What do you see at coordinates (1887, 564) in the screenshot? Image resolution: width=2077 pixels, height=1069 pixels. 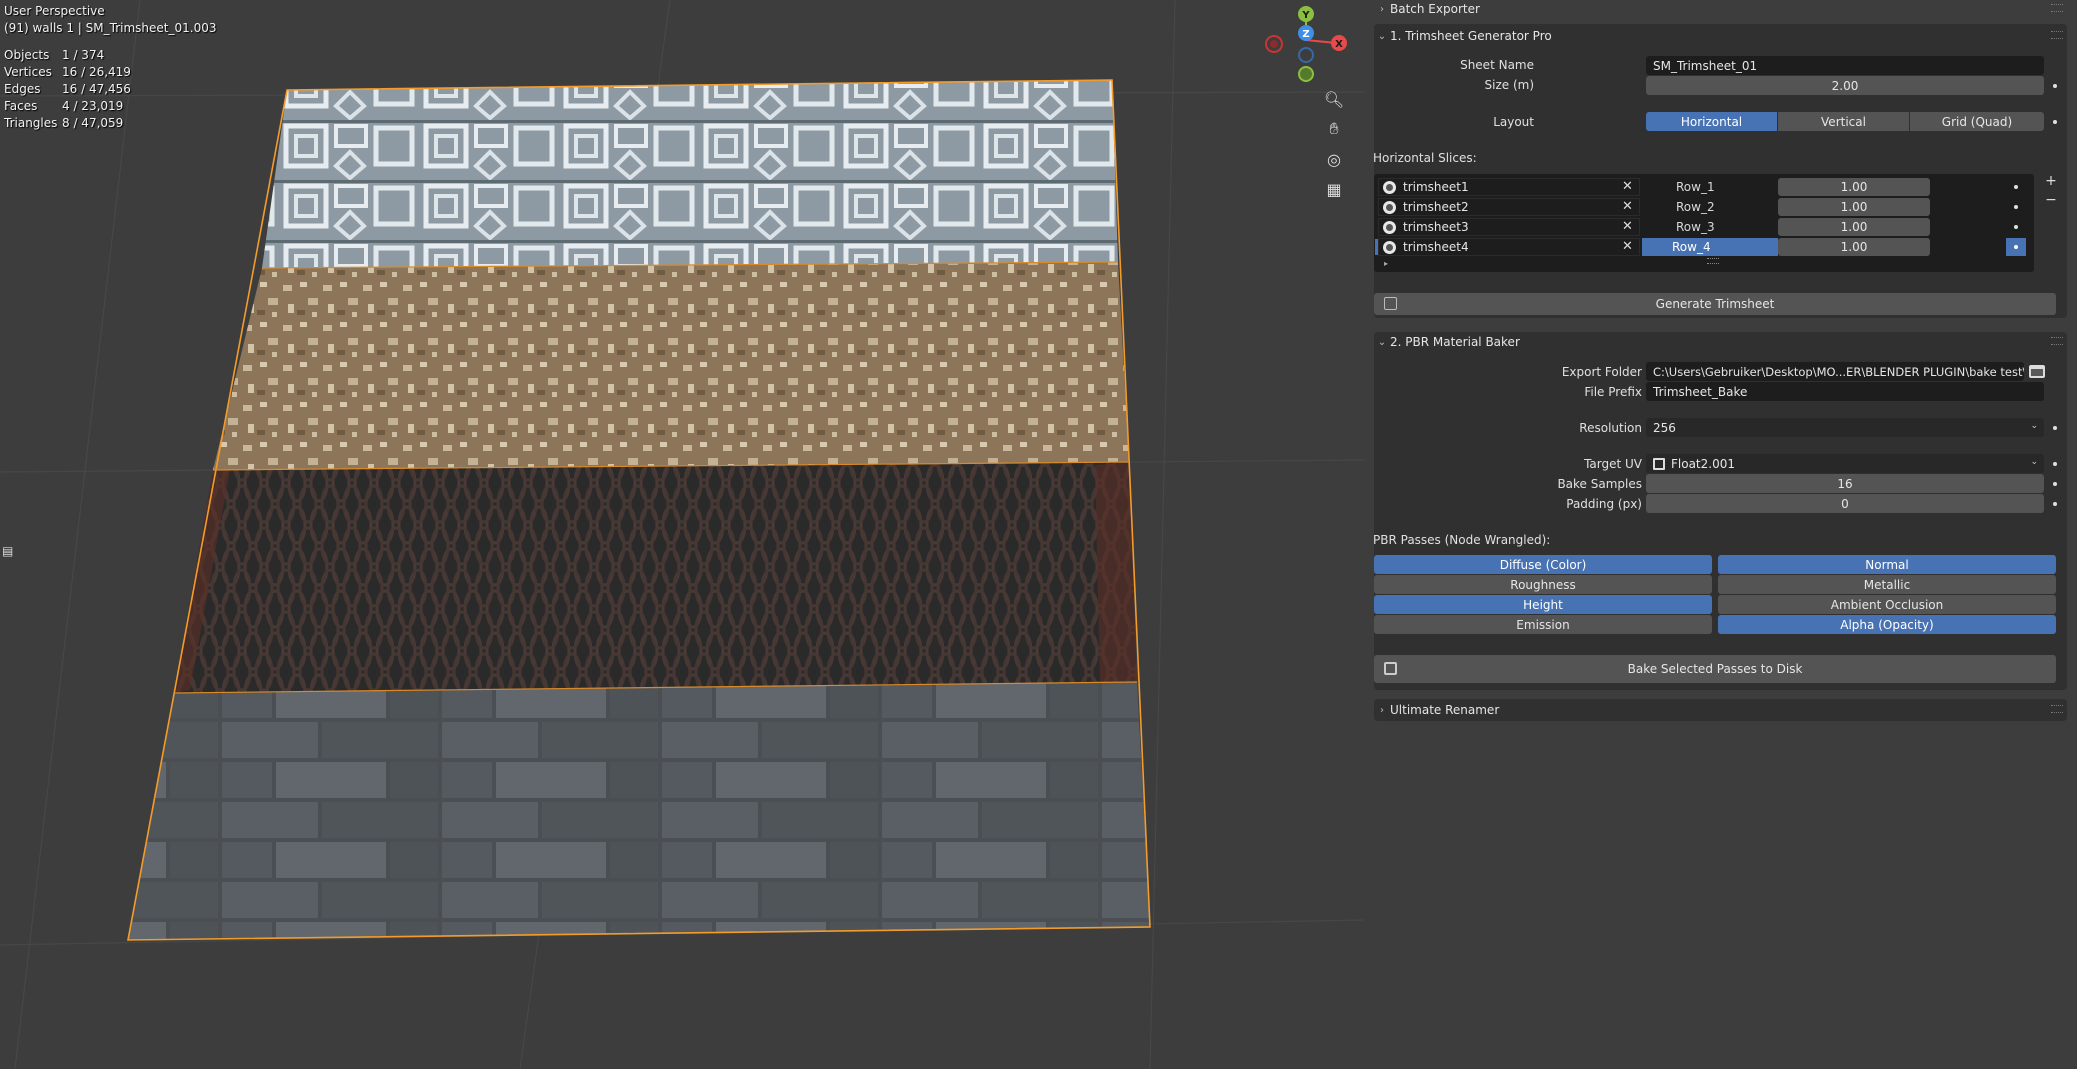 I see `pass-normal-toggle: Normal` at bounding box center [1887, 564].